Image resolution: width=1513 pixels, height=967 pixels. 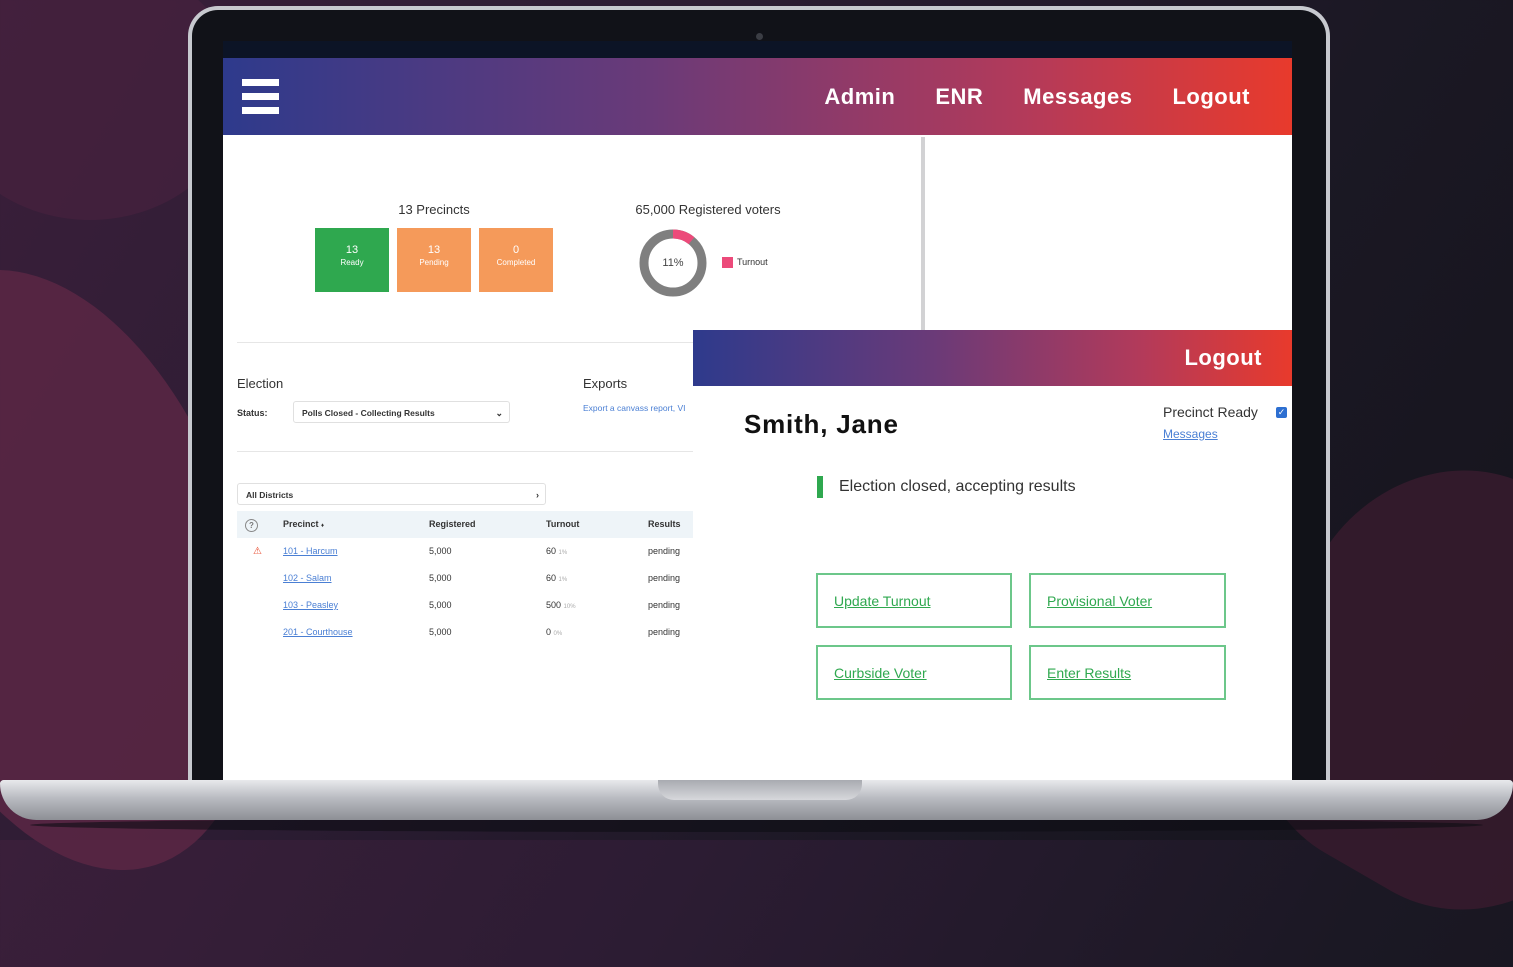 I want to click on turnout-legend-swatch, so click(x=727, y=262).